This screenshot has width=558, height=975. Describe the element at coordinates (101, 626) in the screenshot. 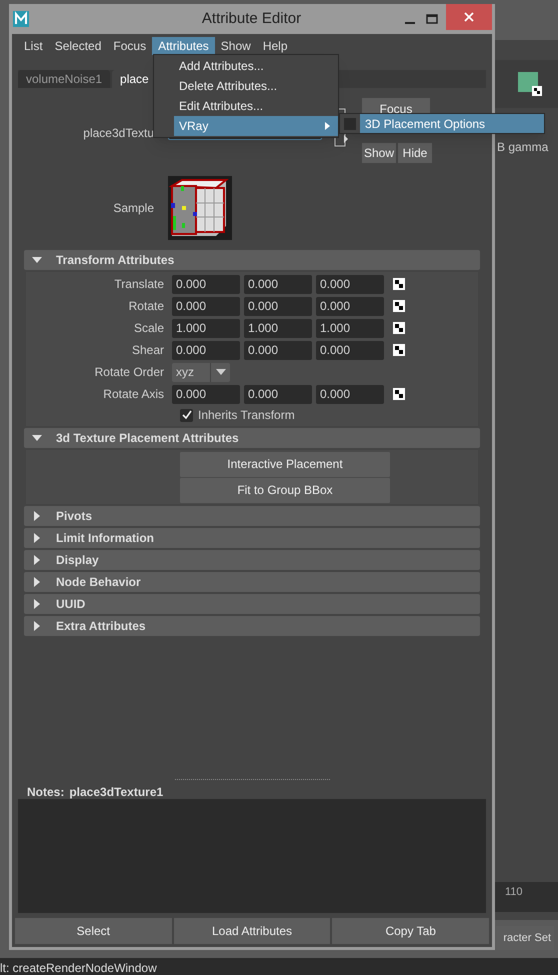

I see `section-title: Extra Attributes` at that location.